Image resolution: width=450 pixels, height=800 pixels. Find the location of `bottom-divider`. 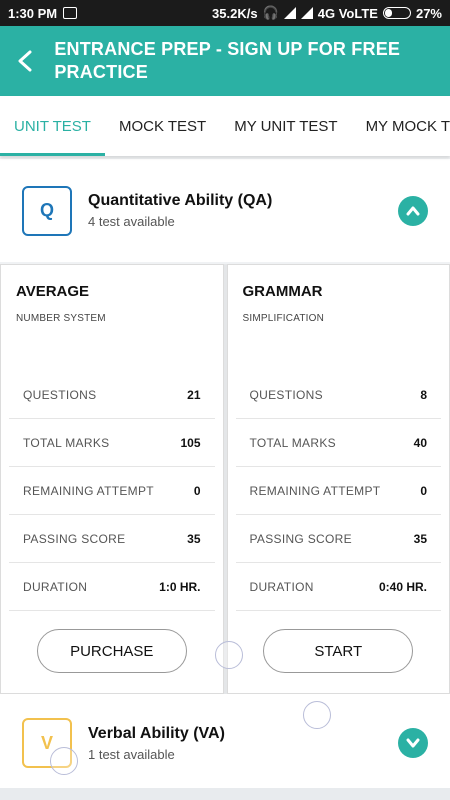

bottom-divider is located at coordinates (225, 794).